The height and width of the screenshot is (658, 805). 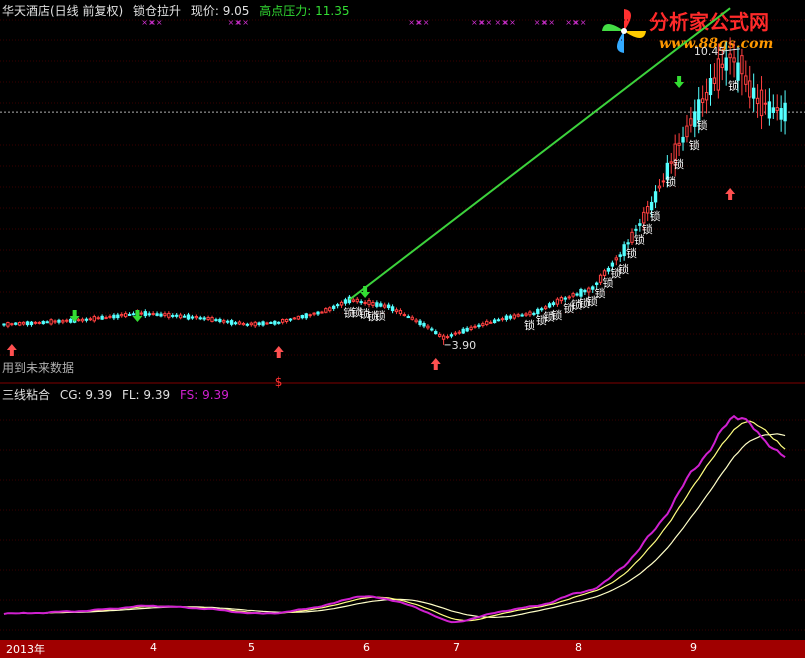 What do you see at coordinates (204, 395) in the screenshot?
I see `fs-value: FS: 9.39` at bounding box center [204, 395].